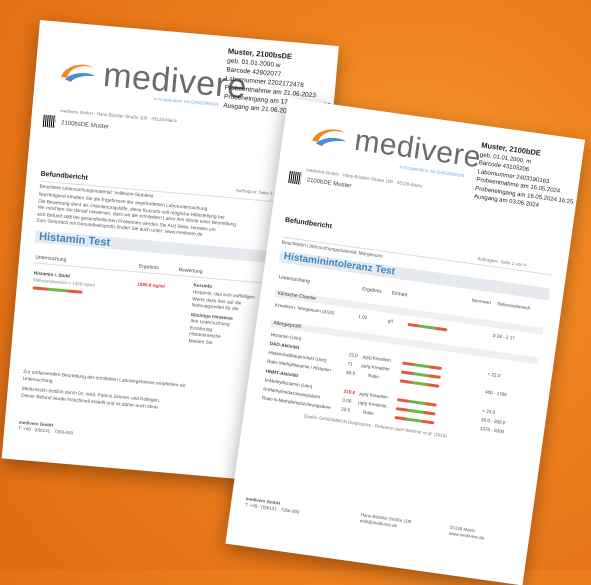 The height and width of the screenshot is (585, 591). I want to click on table-row-unit: g/l, so click(390, 321).